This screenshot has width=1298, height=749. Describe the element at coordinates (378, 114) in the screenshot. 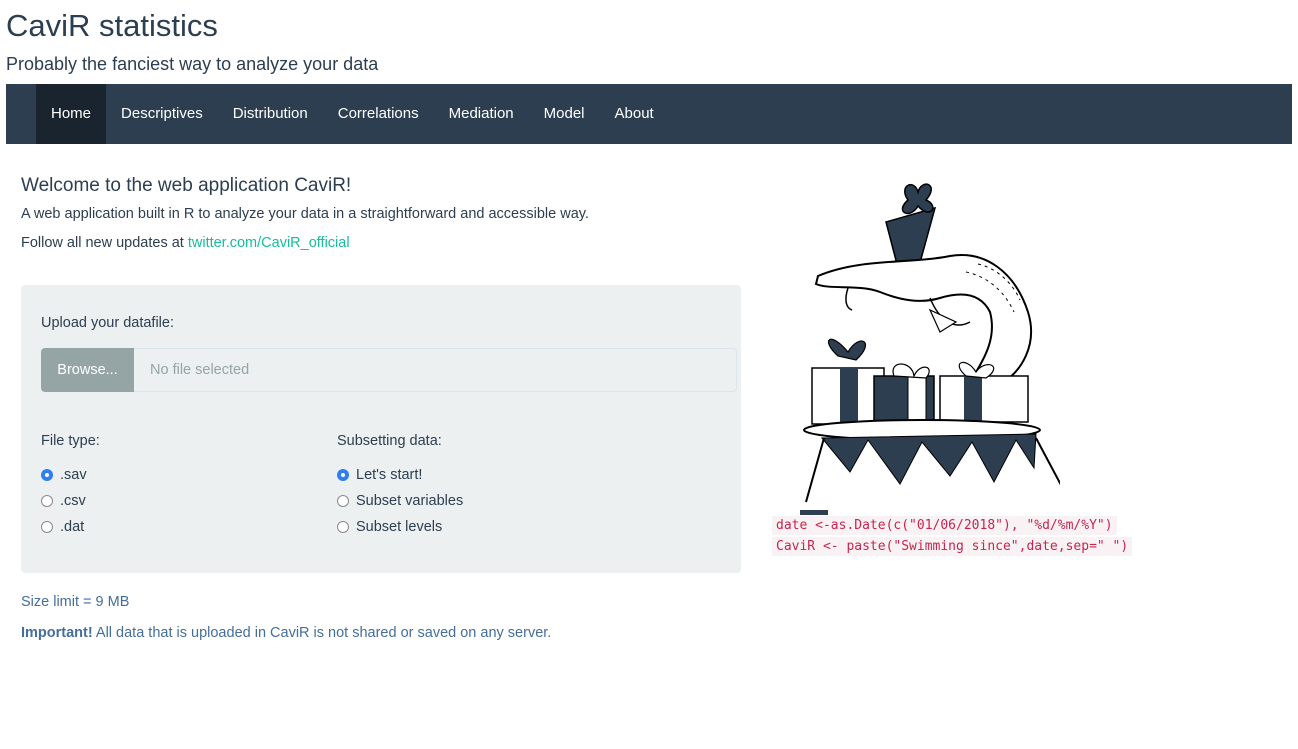

I see `nav-correlations: Correlations` at that location.